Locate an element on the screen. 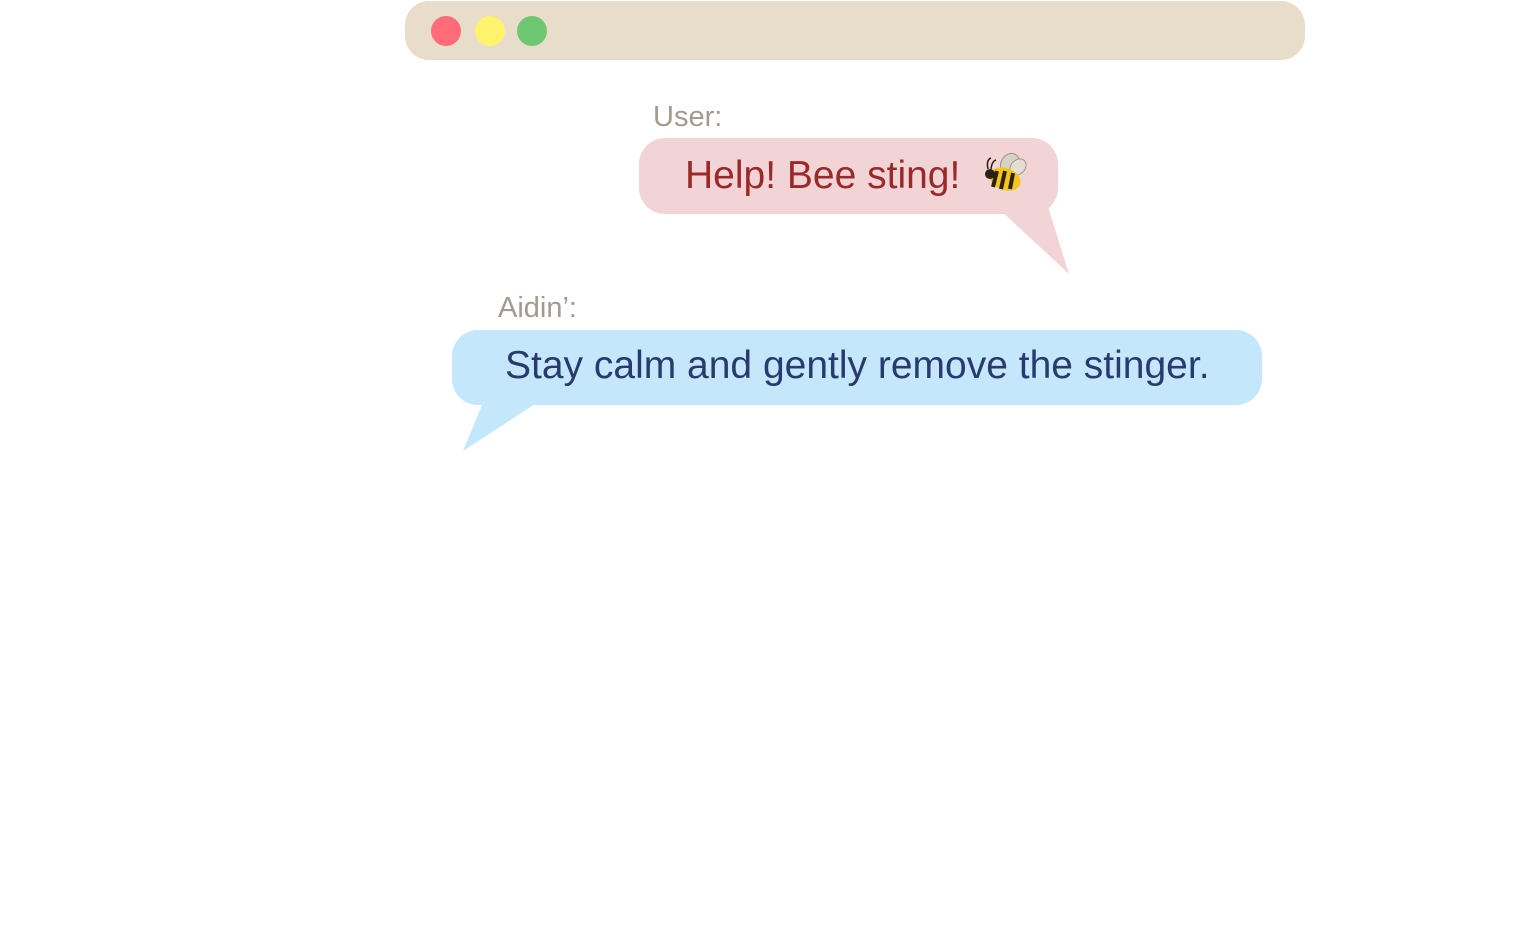 This screenshot has height=950, width=1520. assistant-message-text: Stay calm and gently remove the stinger. is located at coordinates (857, 365).